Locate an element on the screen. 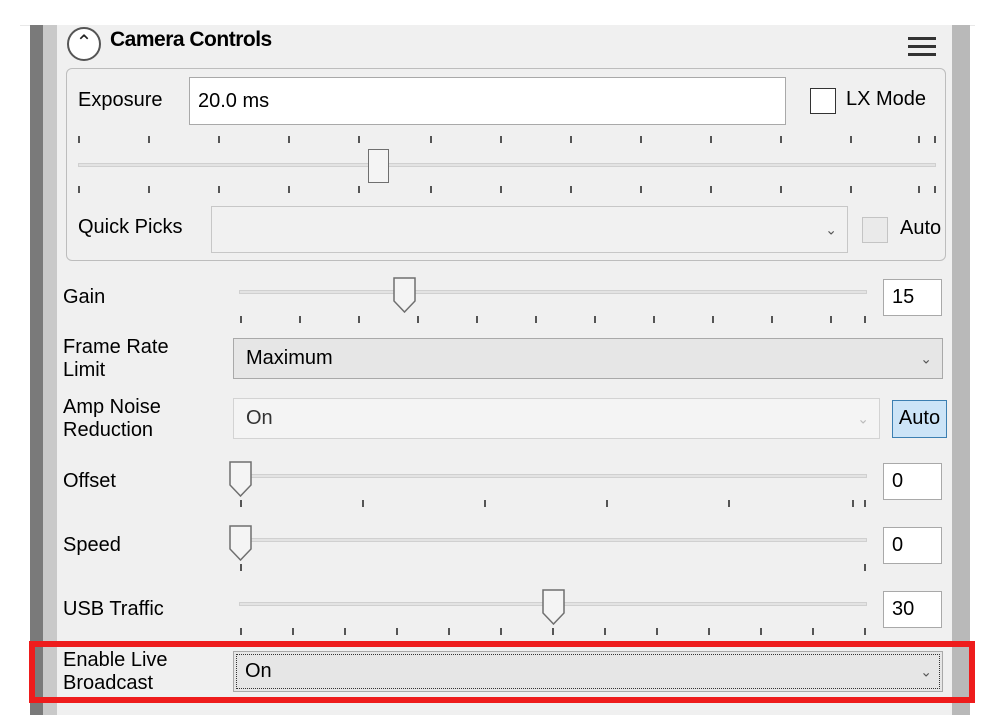 This screenshot has height=728, width=987. offset-label: Offset is located at coordinates (89, 481).